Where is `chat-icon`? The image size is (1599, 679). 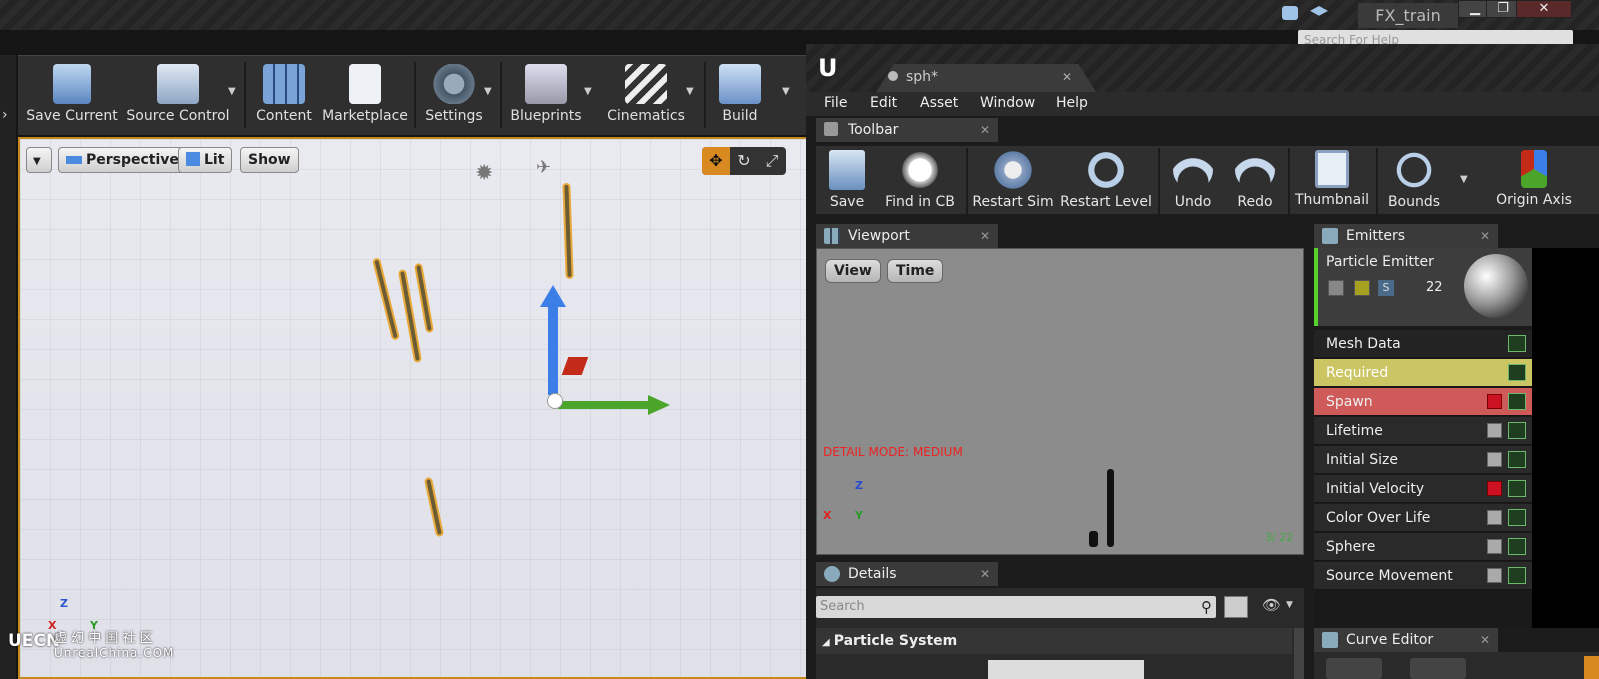
chat-icon is located at coordinates (1290, 13).